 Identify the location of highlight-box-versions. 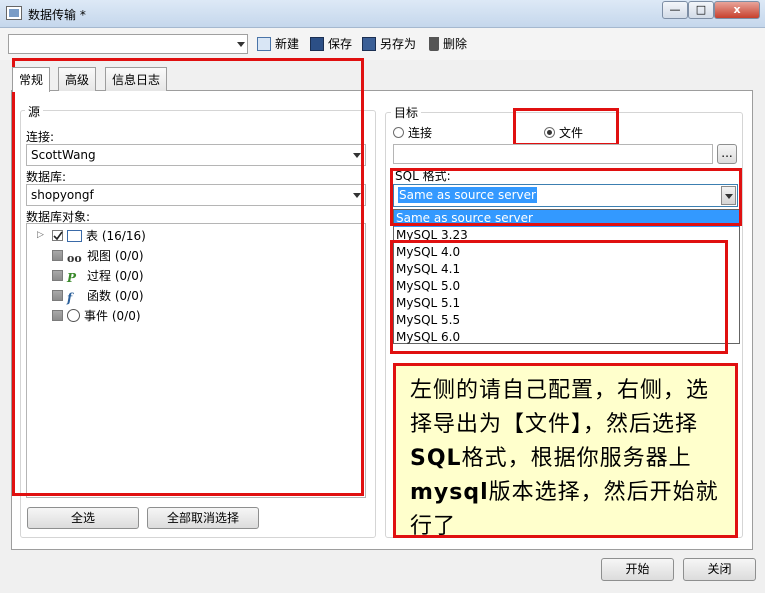
(559, 297).